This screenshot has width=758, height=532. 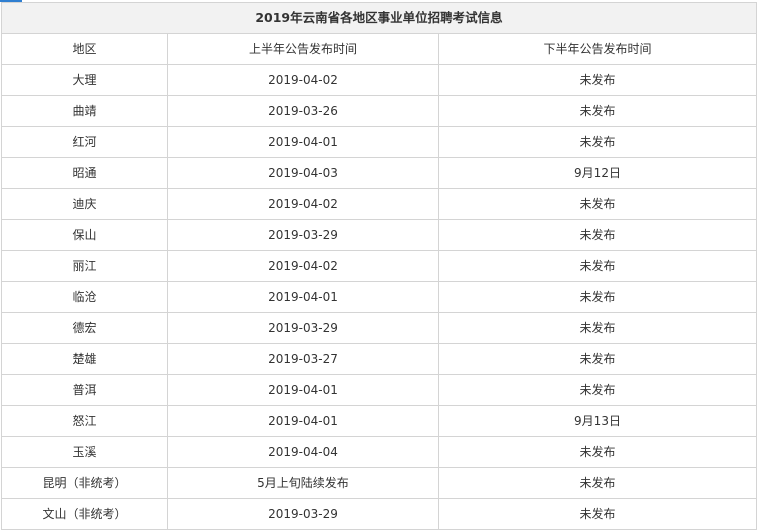 I want to click on region-cell: 楚雄, so click(x=84, y=359).